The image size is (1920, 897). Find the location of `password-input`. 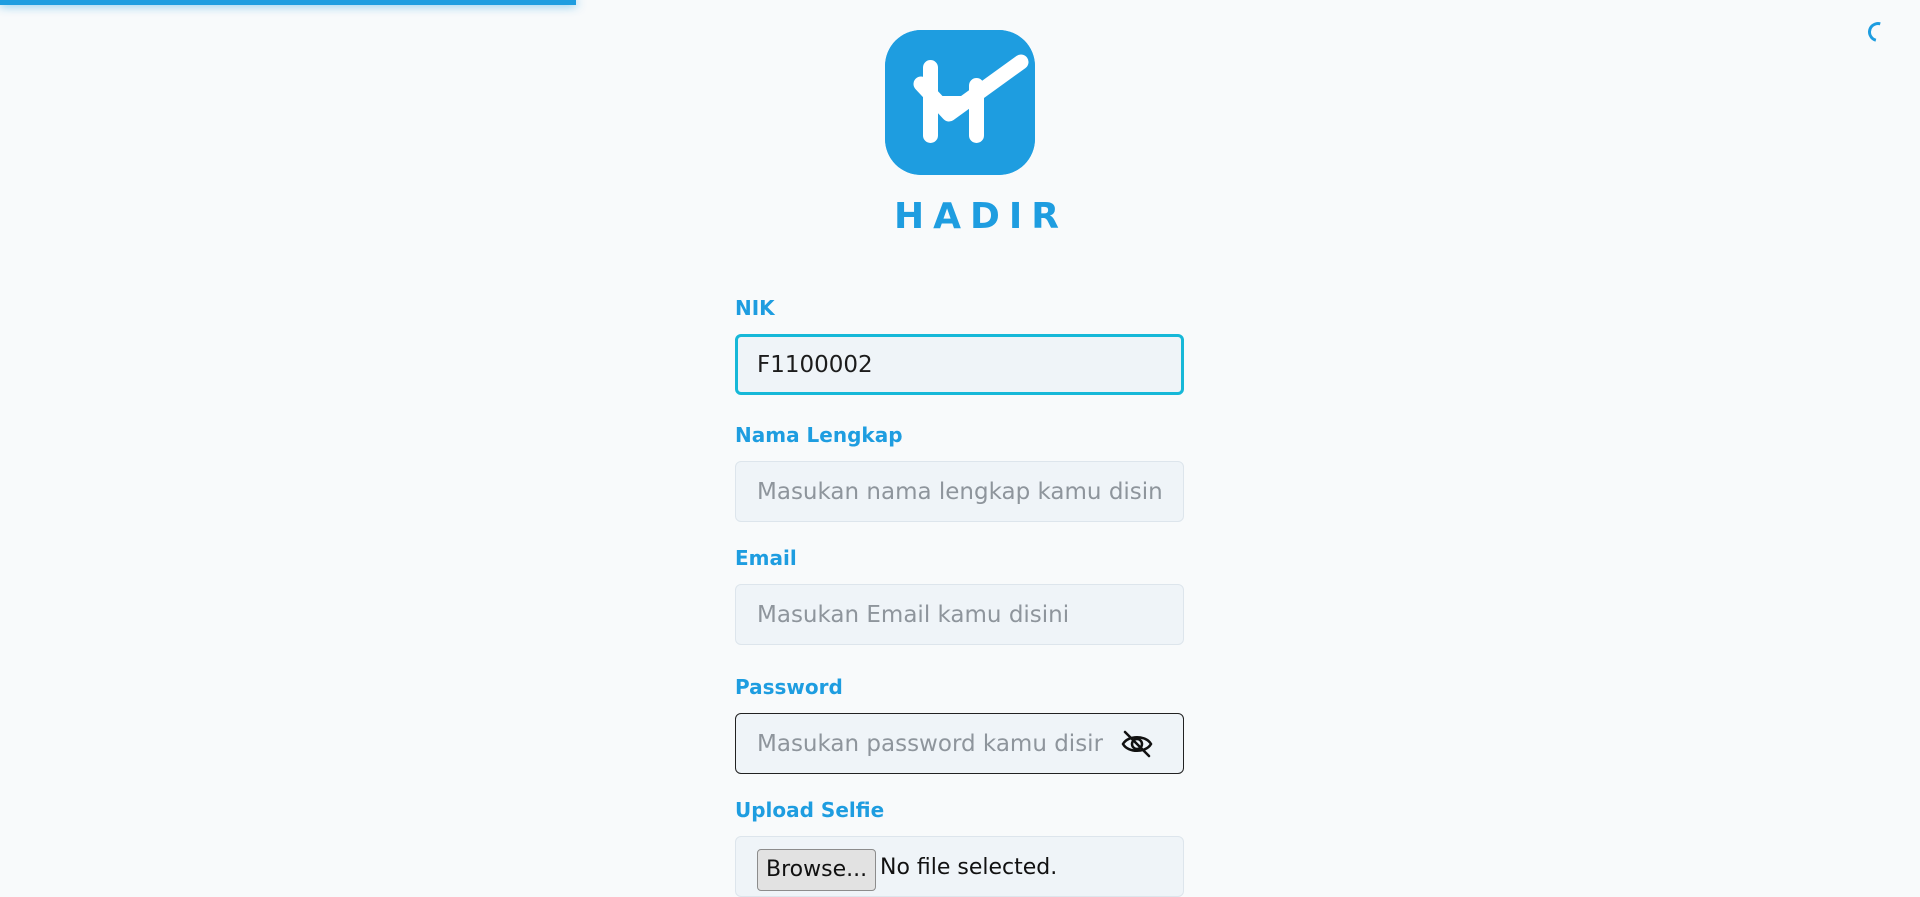

password-input is located at coordinates (959, 743).